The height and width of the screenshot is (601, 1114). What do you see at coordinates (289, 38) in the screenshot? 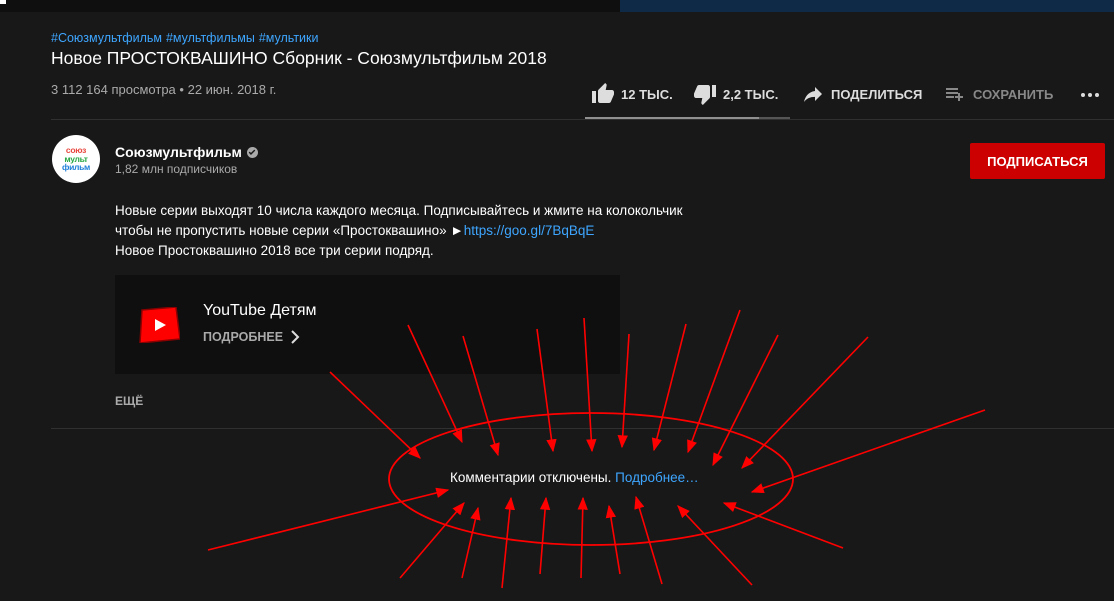
I see `hashtag-link: #мультики` at bounding box center [289, 38].